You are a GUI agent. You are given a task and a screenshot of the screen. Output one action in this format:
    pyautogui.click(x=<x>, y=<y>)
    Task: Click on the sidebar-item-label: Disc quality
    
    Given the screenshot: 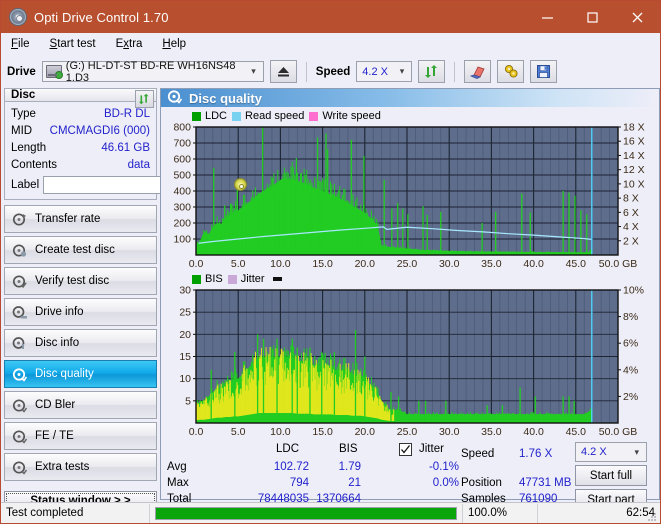 What is the action you would take?
    pyautogui.click(x=64, y=374)
    